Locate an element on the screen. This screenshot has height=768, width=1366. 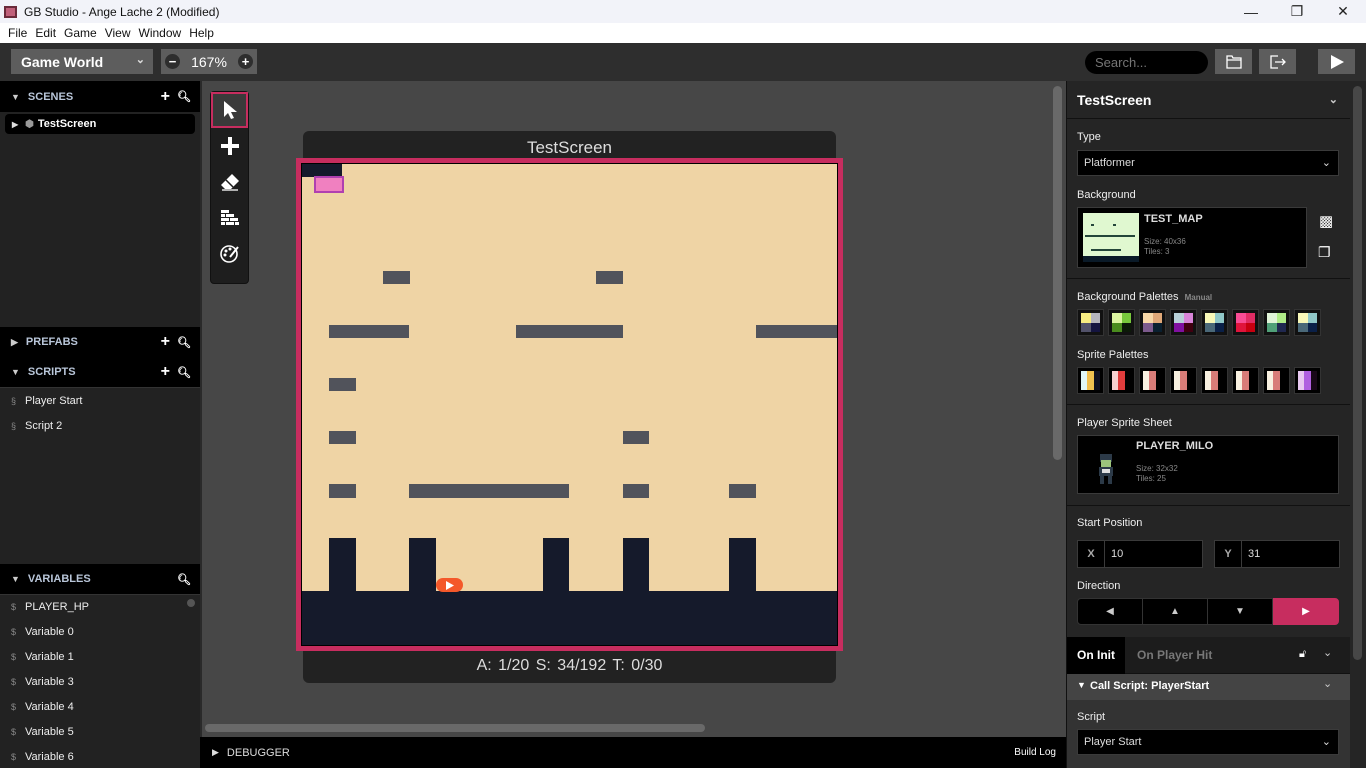
menu-edit: Edit is located at coordinates (45, 33).